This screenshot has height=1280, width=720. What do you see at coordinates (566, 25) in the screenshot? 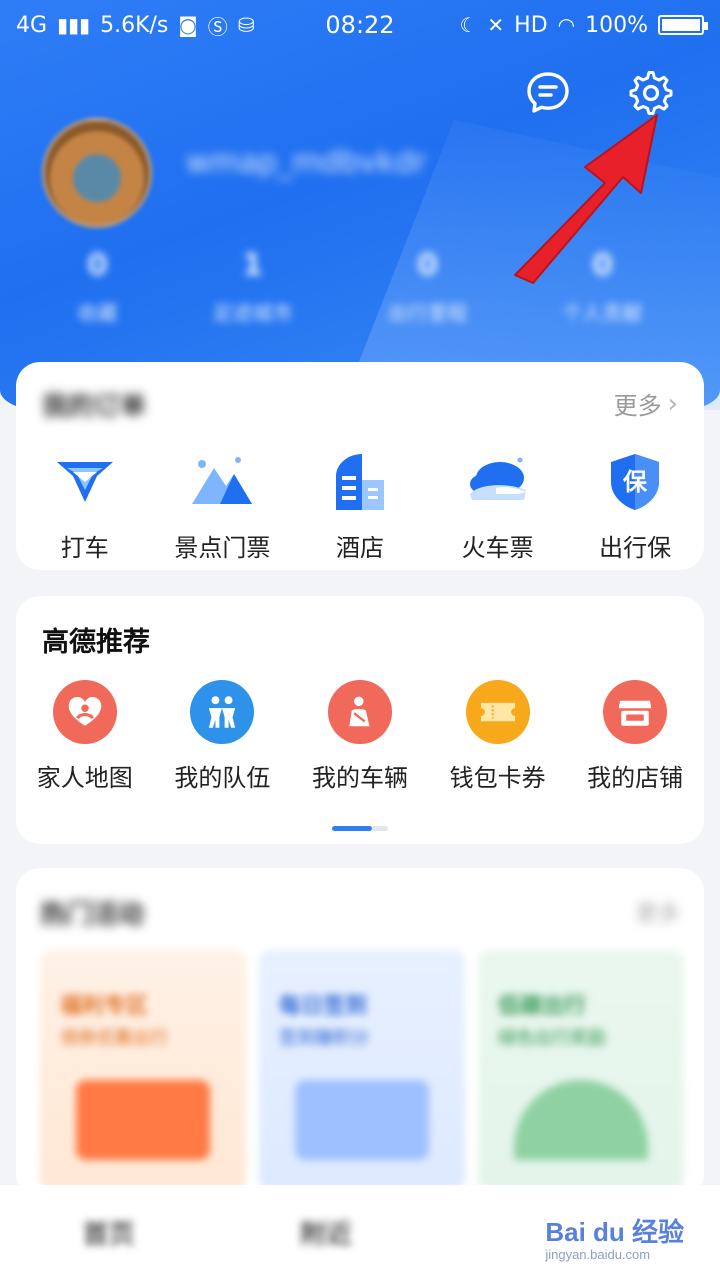
I see `wifi-icon: ◠` at bounding box center [566, 25].